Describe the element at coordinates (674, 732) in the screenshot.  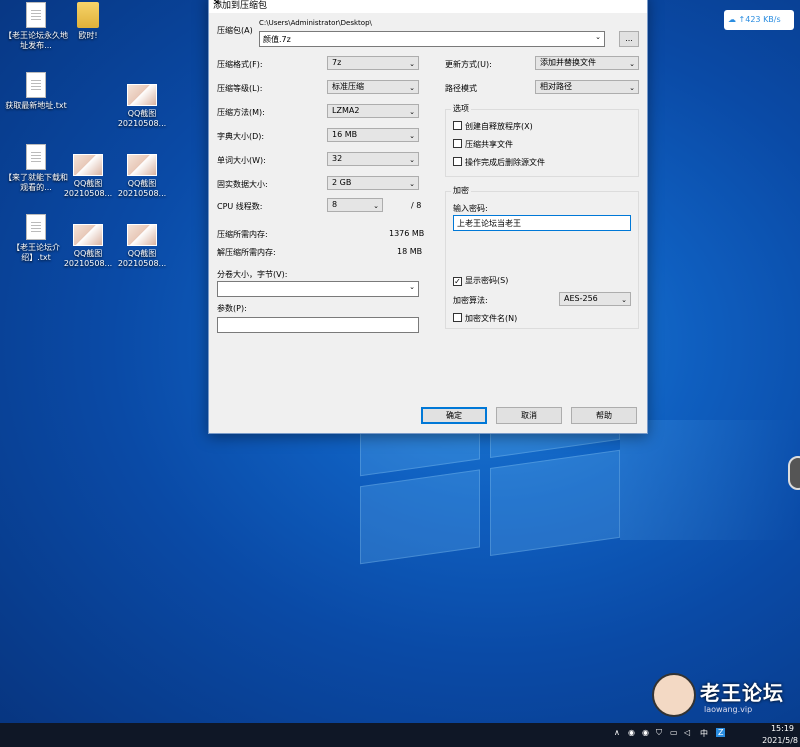
I see `network-icon: ▭` at that location.